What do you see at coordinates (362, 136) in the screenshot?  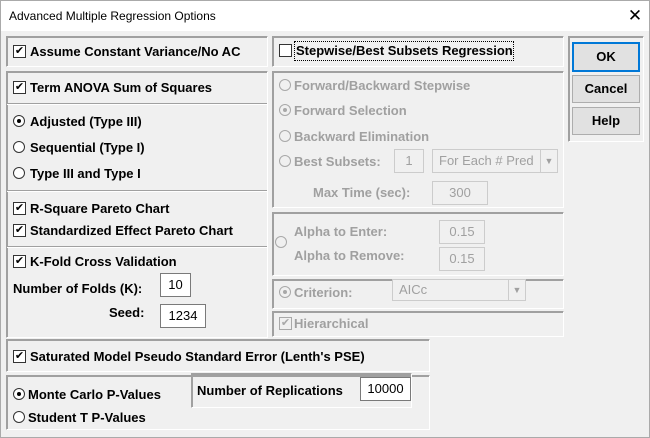 I see `method-backward-label: Backward Elimination` at bounding box center [362, 136].